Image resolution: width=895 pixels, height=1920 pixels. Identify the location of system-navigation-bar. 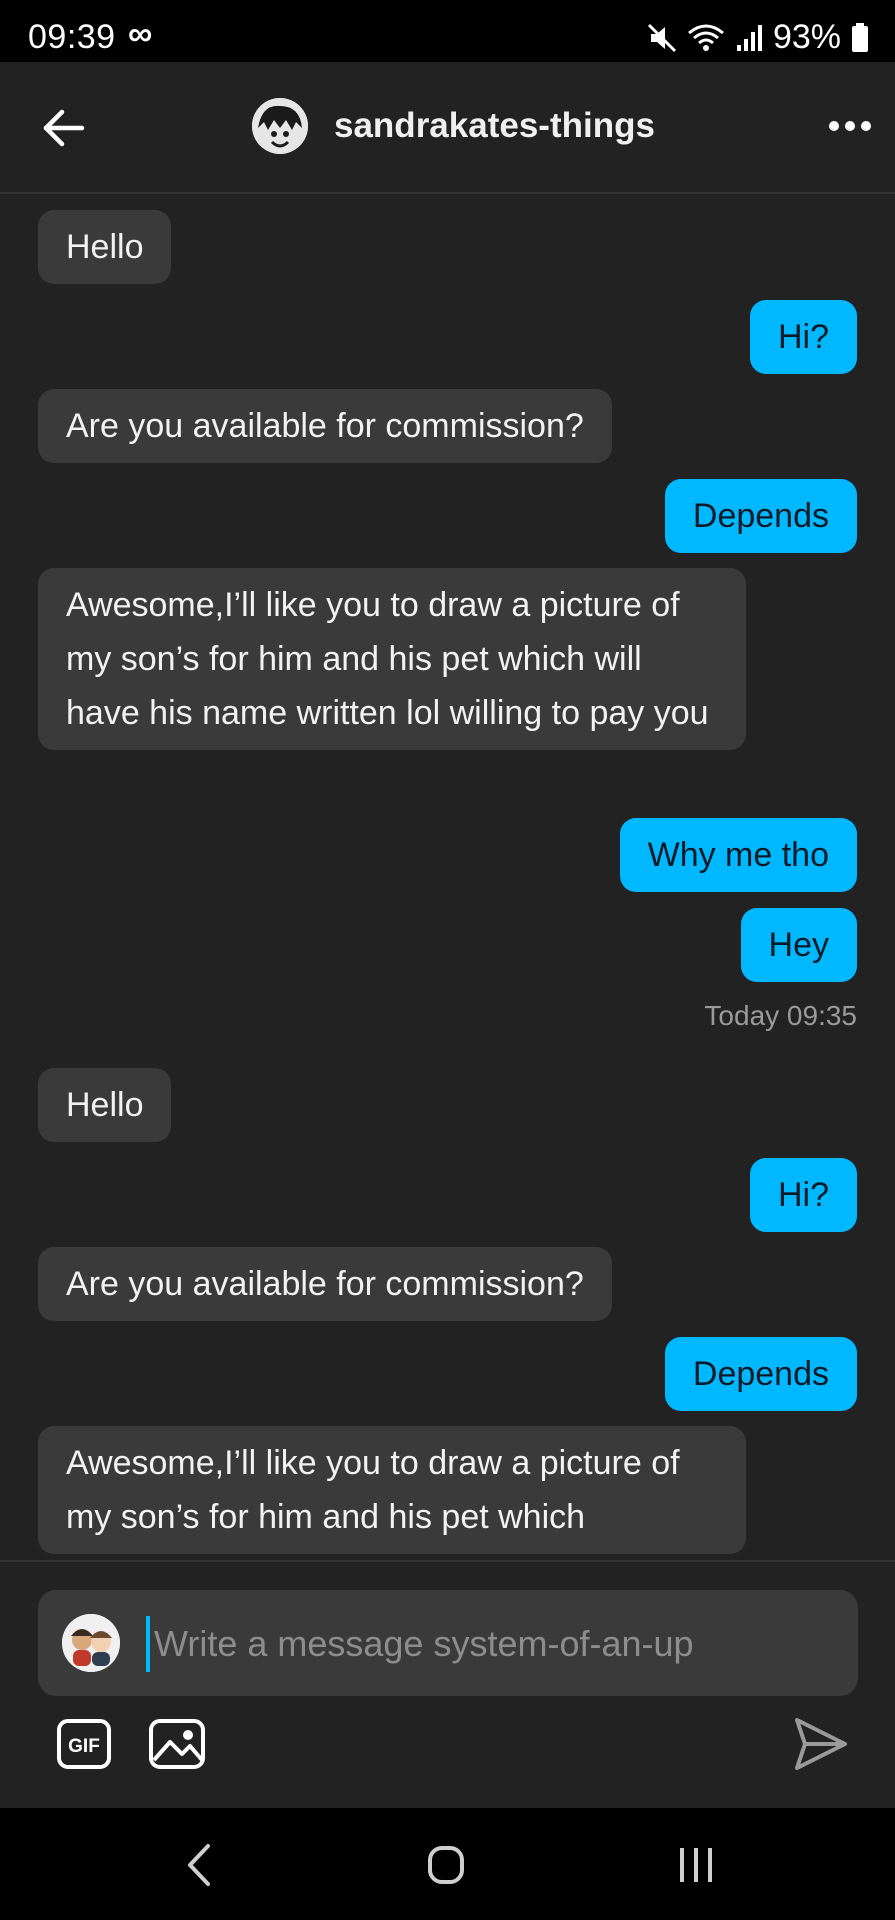
(447, 1864).